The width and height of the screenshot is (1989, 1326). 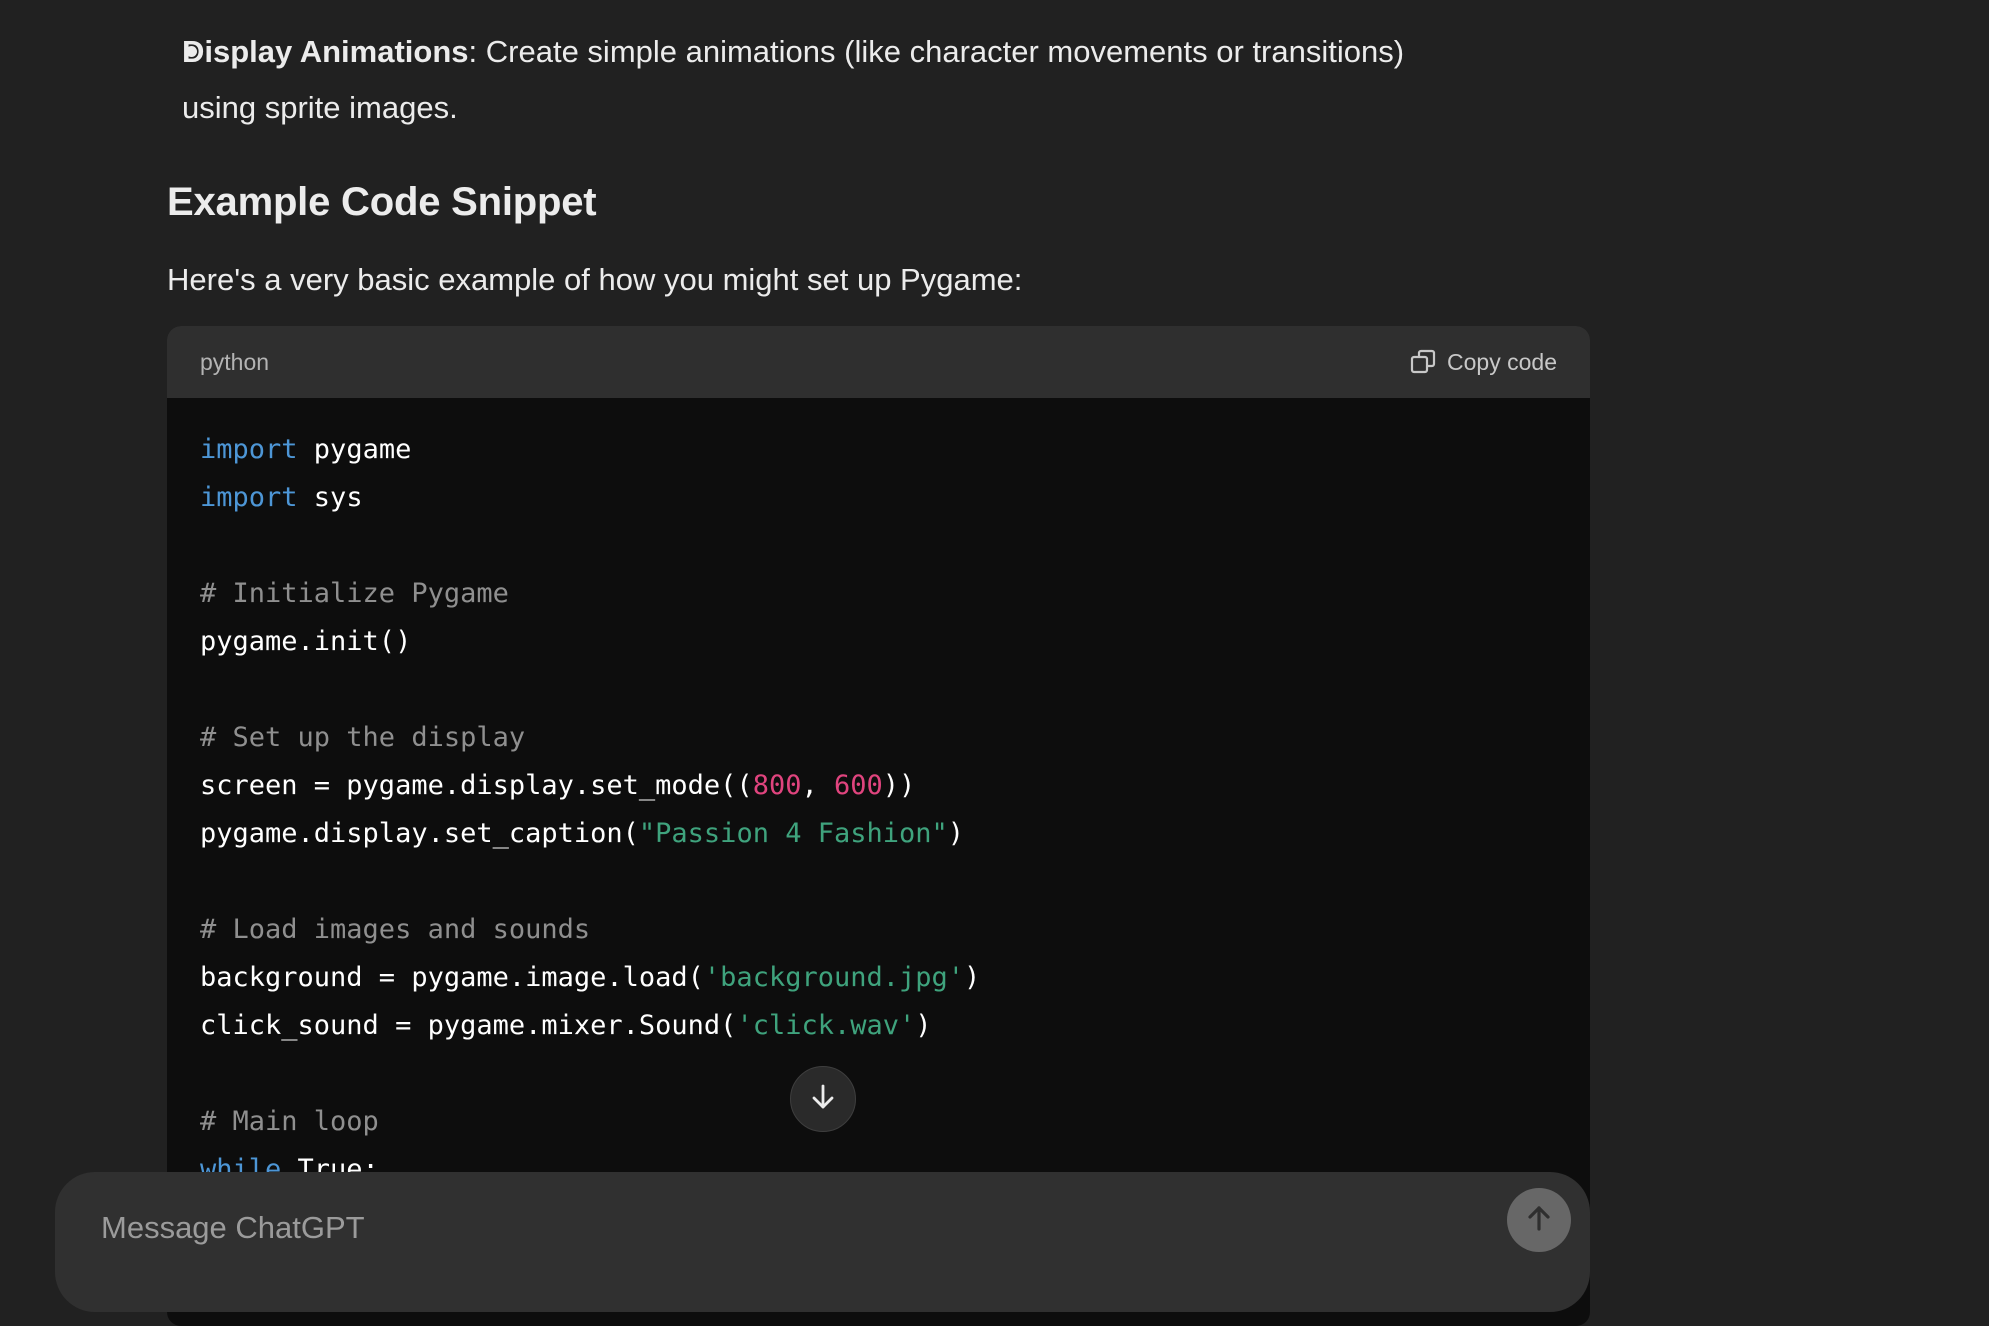 What do you see at coordinates (826, 1025) in the screenshot?
I see `code-string: 'click.wav'` at bounding box center [826, 1025].